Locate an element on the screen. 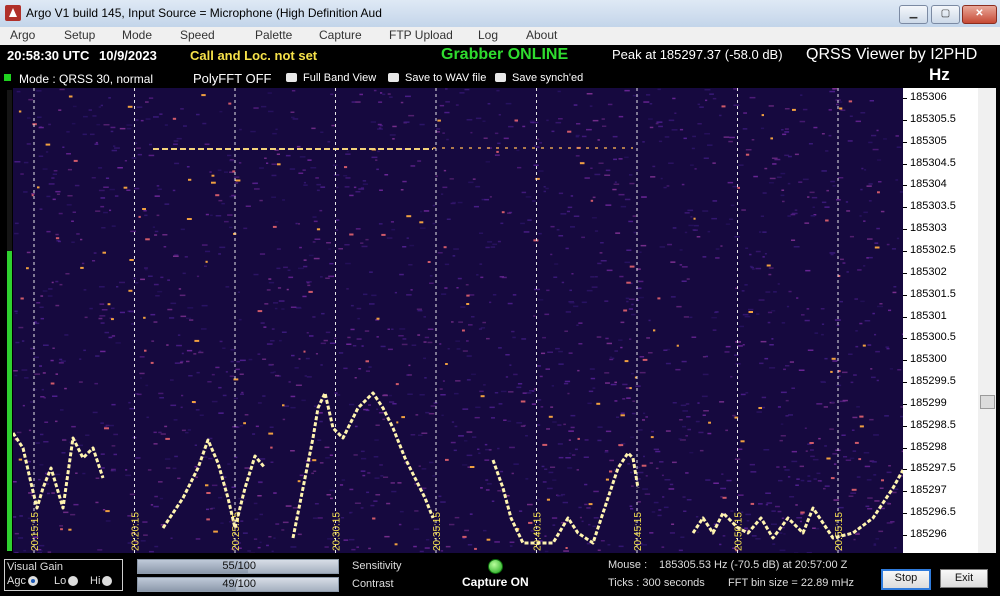 The width and height of the screenshot is (1000, 596). freq-label: 185298 is located at coordinates (928, 446).